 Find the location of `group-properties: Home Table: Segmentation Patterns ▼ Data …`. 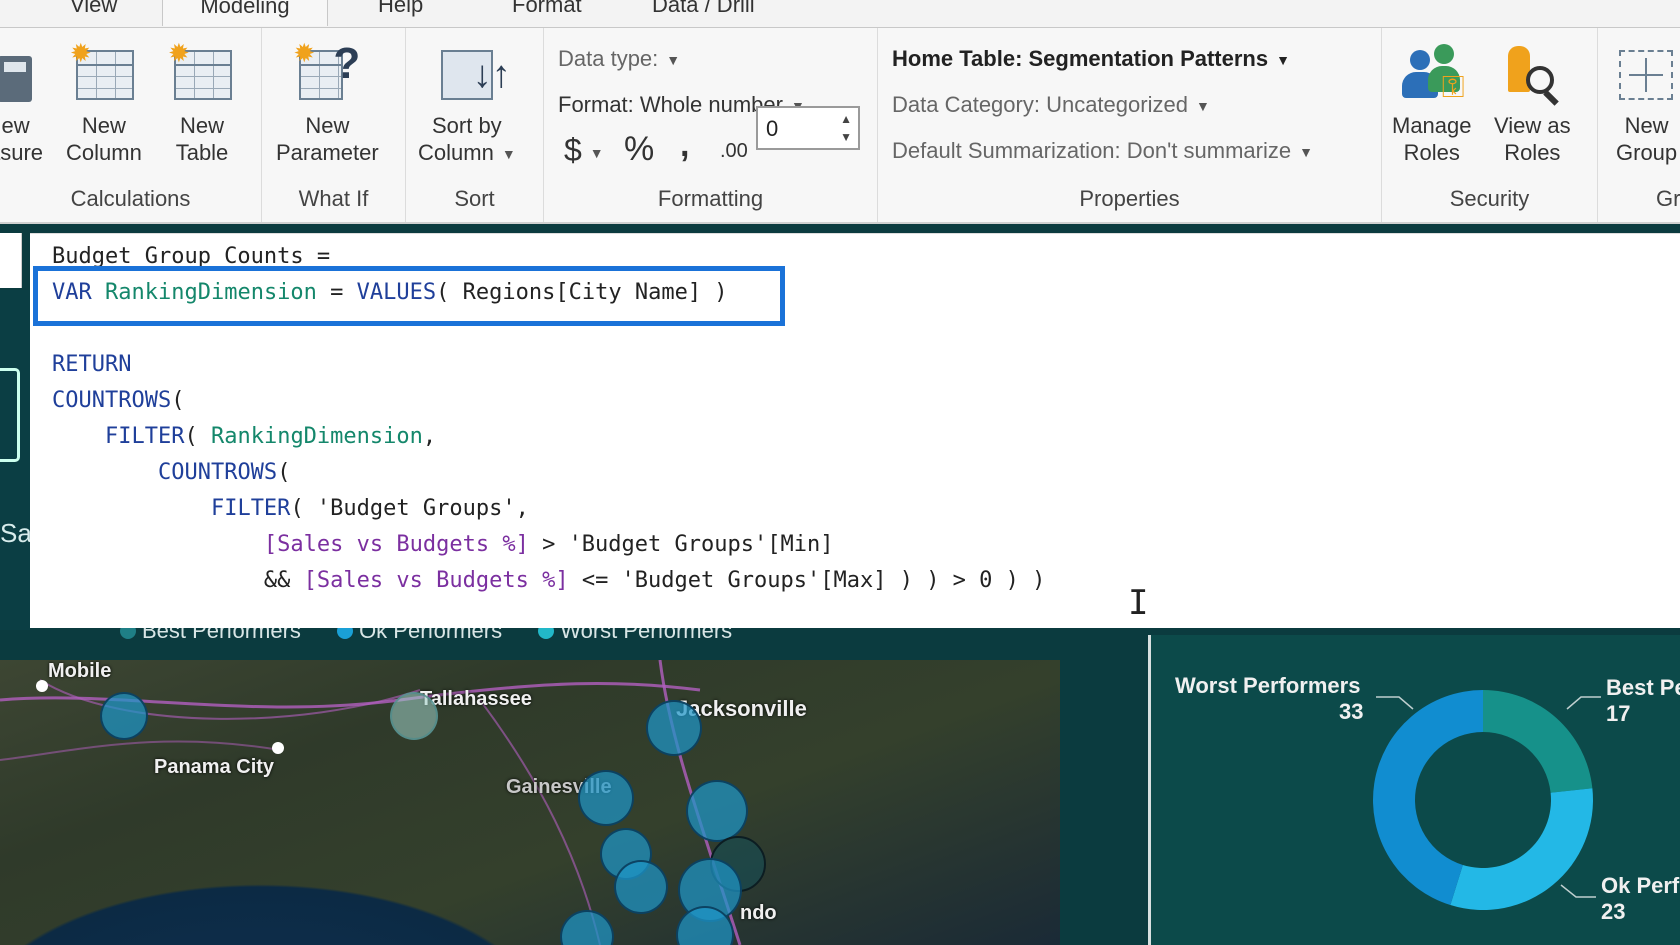

group-properties: Home Table: Segmentation Patterns ▼ Data … is located at coordinates (1130, 125).